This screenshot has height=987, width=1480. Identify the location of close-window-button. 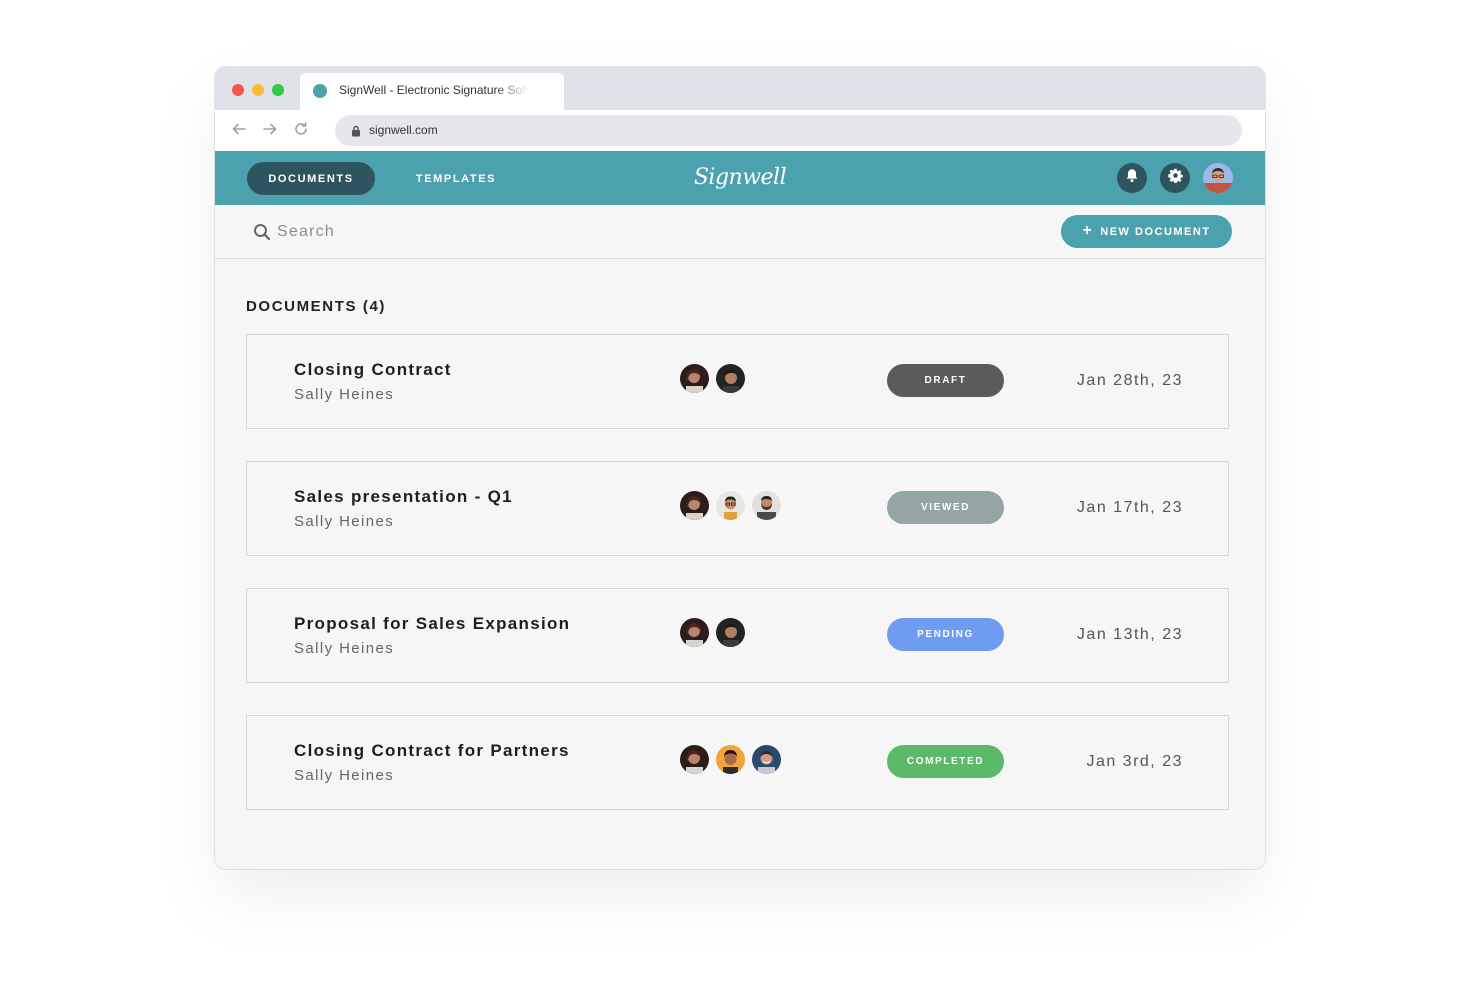
(238, 90).